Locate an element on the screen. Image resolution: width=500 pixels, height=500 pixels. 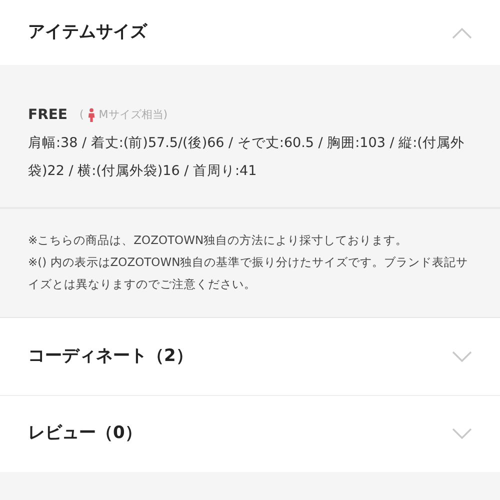
size-equivalent: Mサイズ相当) is located at coordinates (133, 115).